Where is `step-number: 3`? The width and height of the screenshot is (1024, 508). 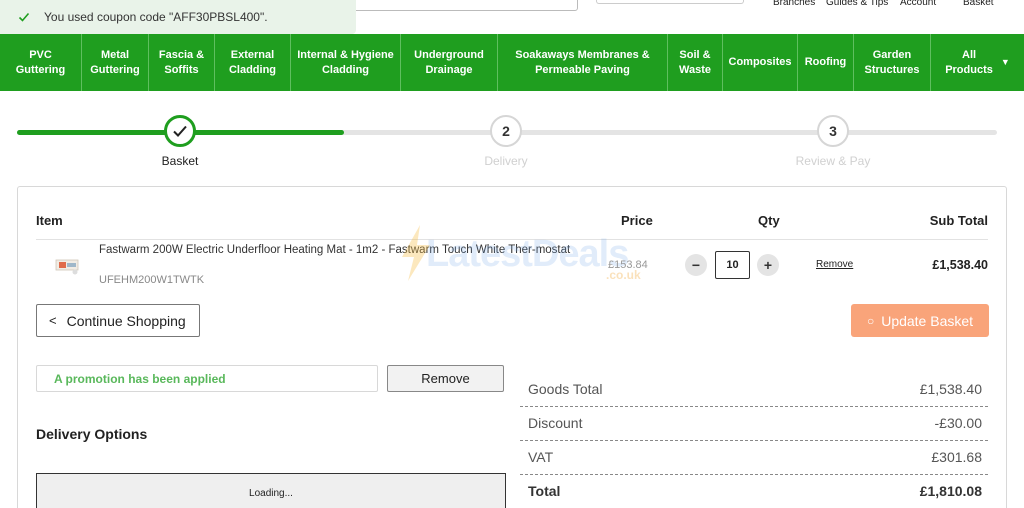
step-number: 3 is located at coordinates (833, 131).